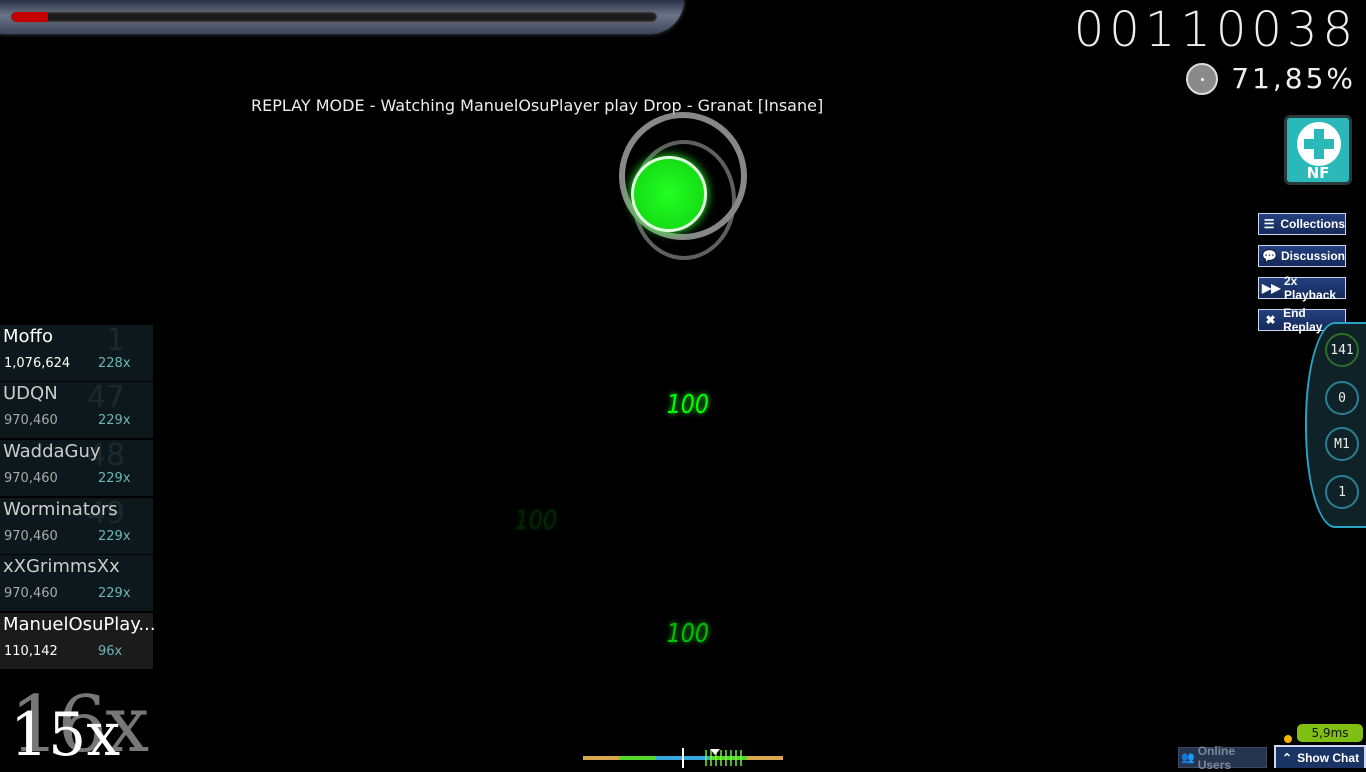  What do you see at coordinates (1312, 224) in the screenshot?
I see `collections-label: Collections` at bounding box center [1312, 224].